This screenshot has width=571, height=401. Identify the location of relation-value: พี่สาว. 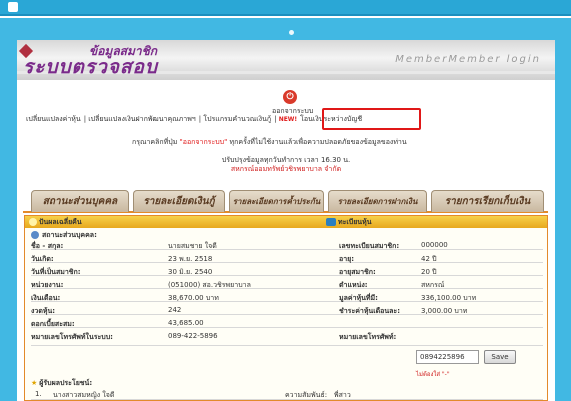
(342, 395).